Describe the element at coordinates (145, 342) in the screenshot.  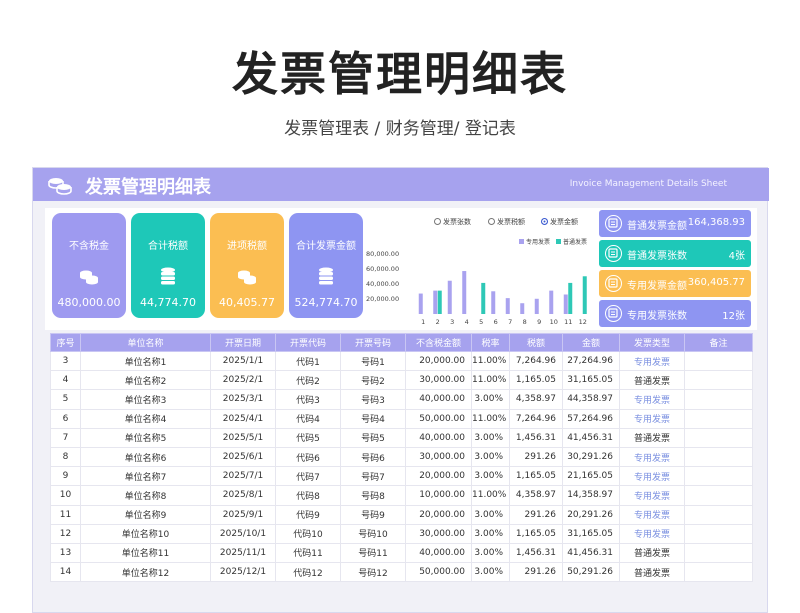
I see `column-header: 单位名称` at that location.